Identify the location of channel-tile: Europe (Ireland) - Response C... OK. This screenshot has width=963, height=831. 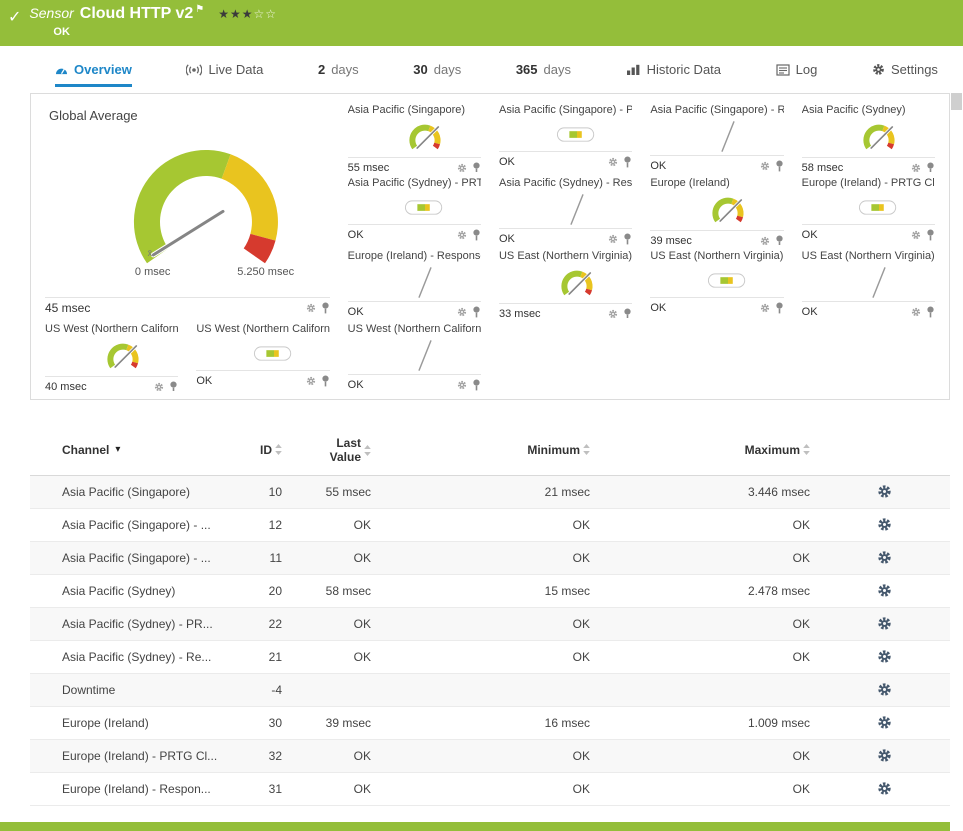
(414, 283).